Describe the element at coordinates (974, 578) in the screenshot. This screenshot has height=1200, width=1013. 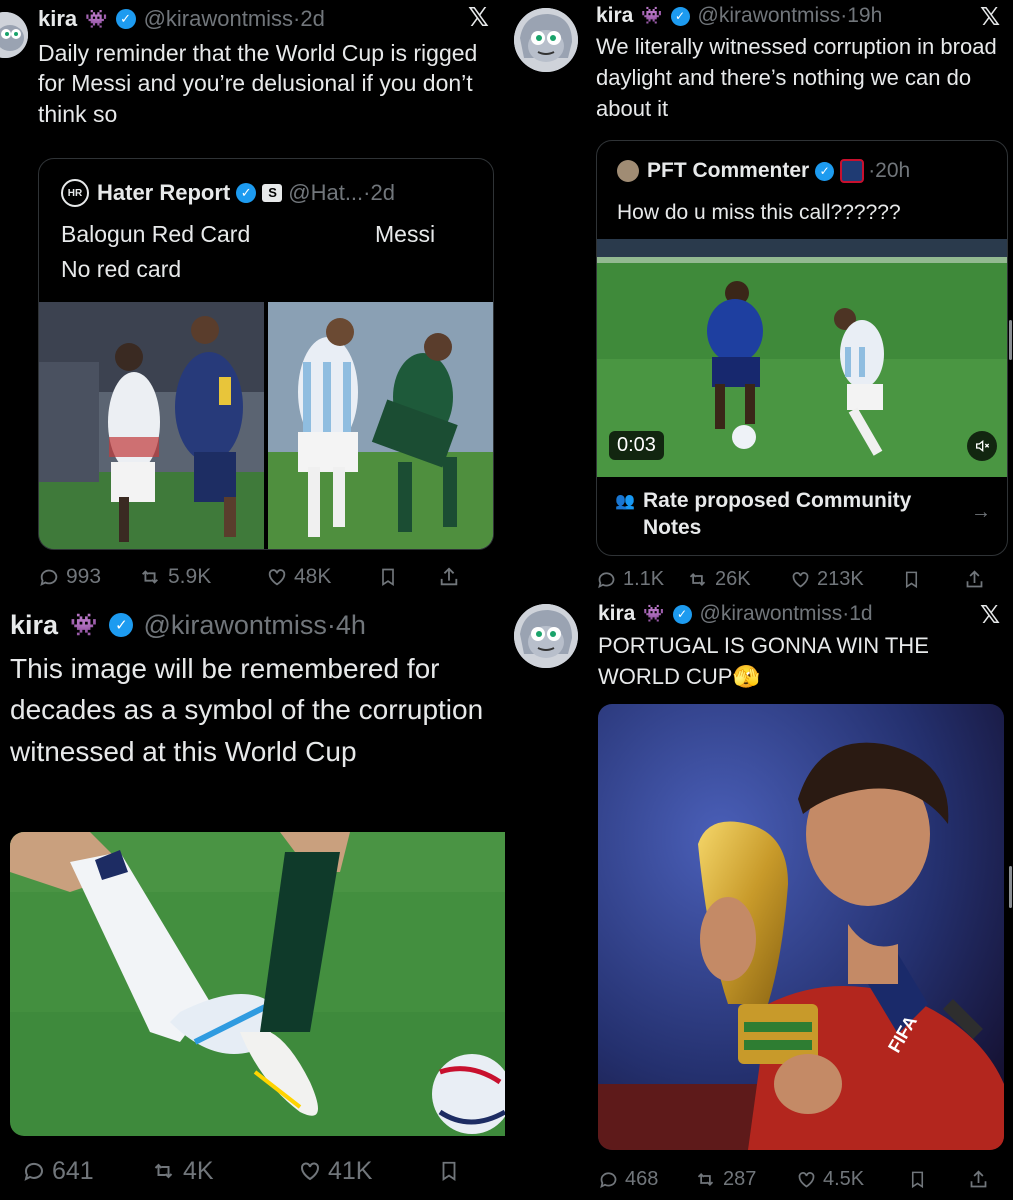
I see `share-icon` at that location.